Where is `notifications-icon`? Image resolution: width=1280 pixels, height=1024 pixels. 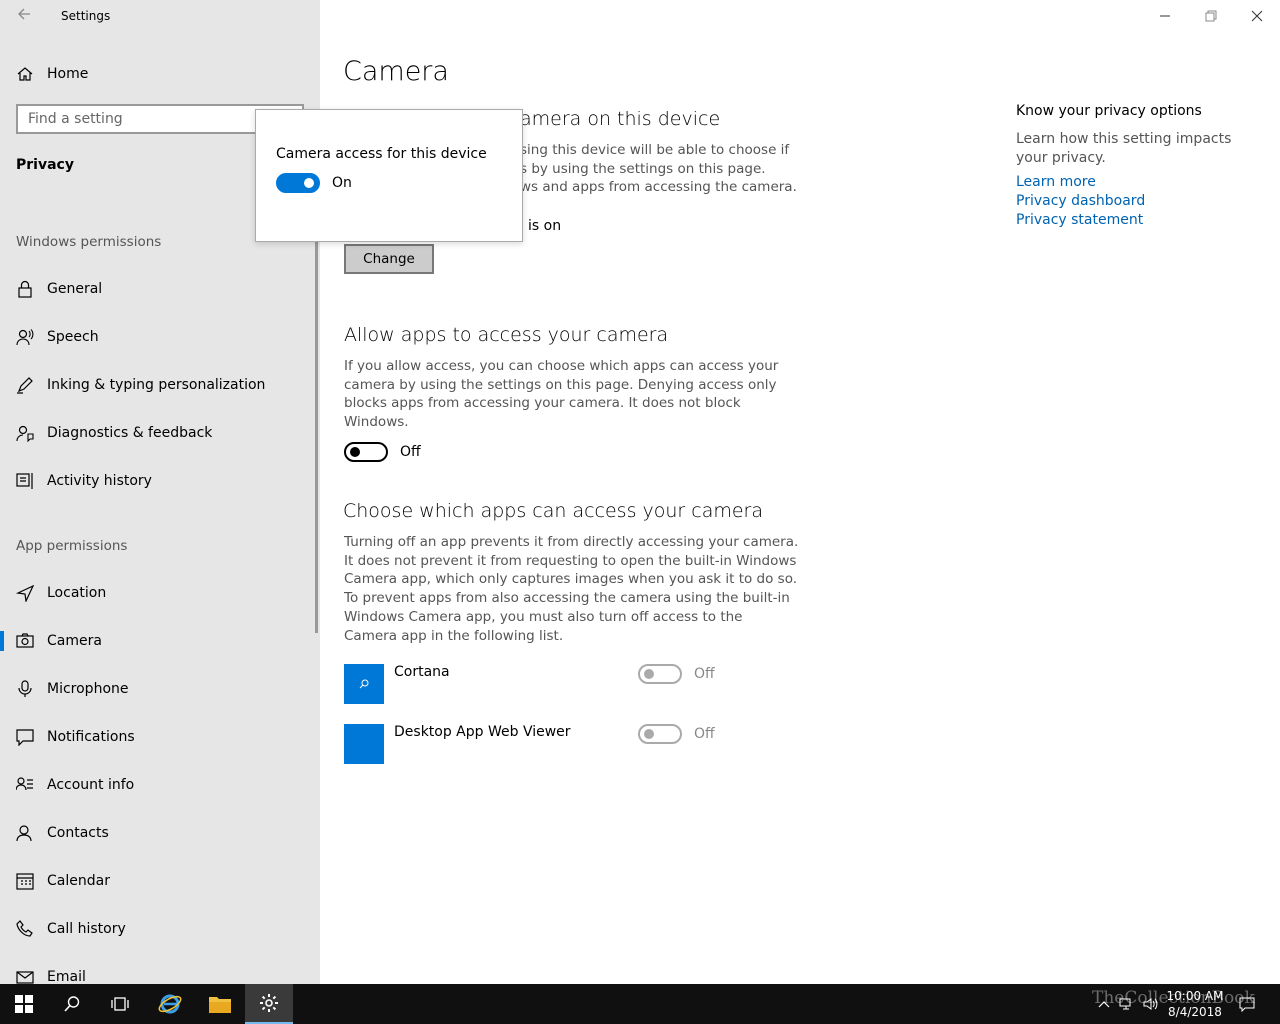
notifications-icon is located at coordinates (25, 737).